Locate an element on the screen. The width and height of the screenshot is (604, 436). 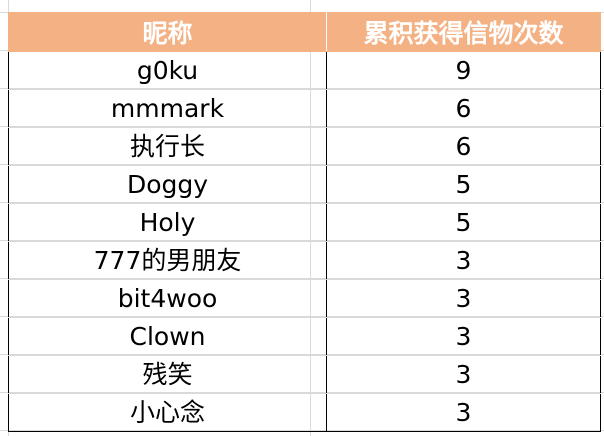
table-row: mmmark 6 is located at coordinates (304, 108).